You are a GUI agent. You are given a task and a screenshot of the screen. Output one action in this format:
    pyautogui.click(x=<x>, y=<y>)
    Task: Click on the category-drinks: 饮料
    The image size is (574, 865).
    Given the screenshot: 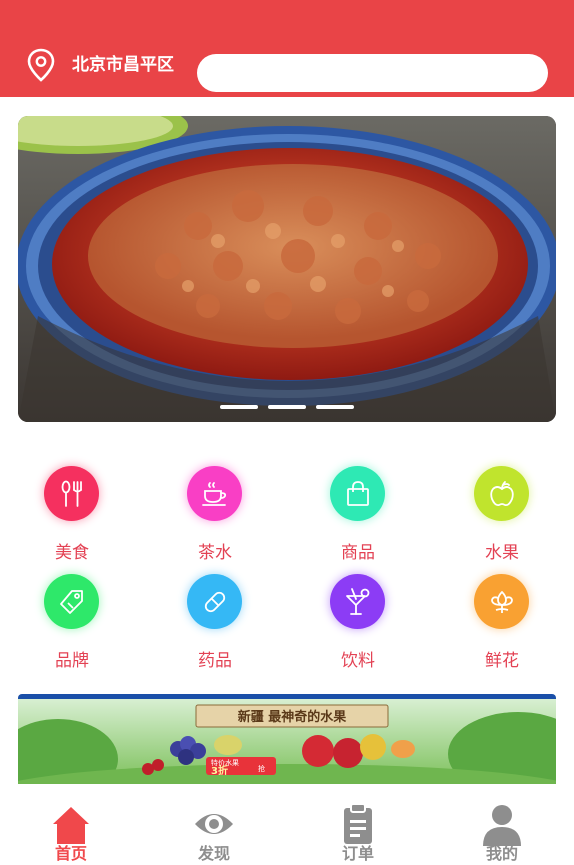 What is the action you would take?
    pyautogui.click(x=358, y=629)
    